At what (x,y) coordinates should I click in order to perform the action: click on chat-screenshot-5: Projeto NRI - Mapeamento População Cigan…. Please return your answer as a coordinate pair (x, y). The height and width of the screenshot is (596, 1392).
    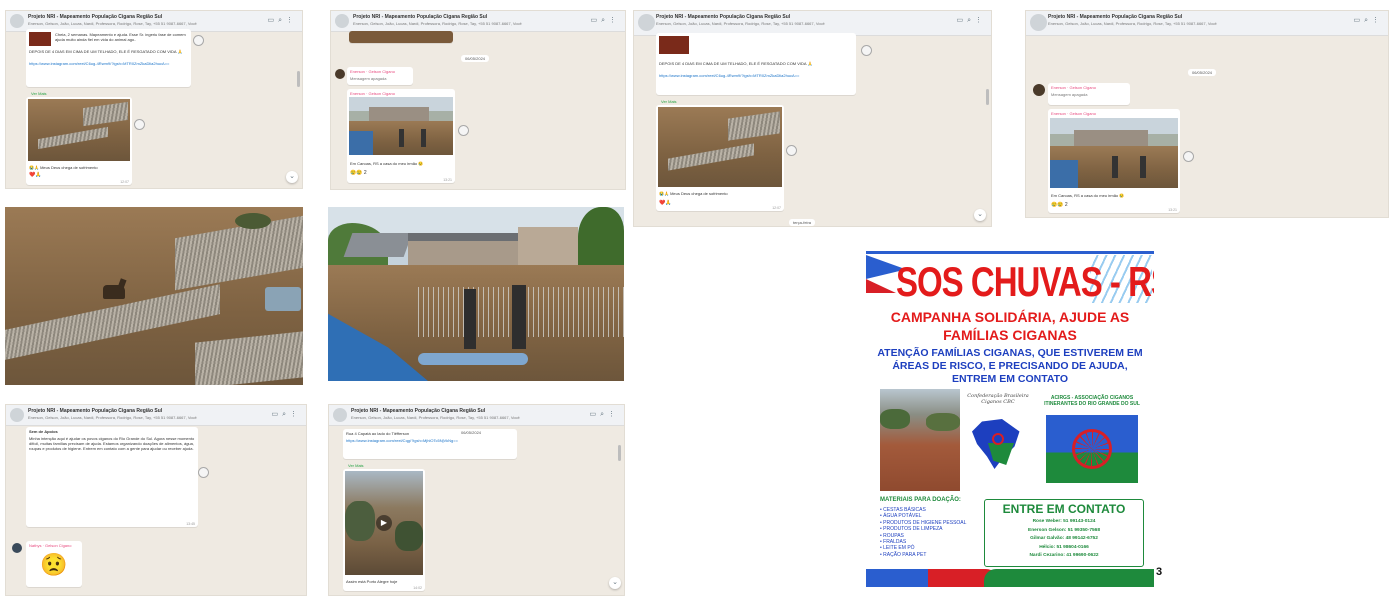
    Looking at the image, I should click on (156, 500).